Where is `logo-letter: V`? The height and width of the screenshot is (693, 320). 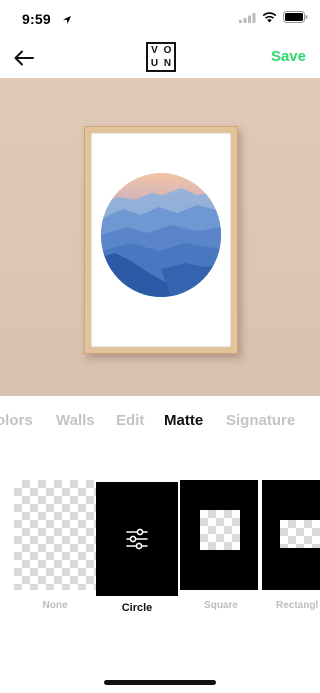 logo-letter: V is located at coordinates (154, 50).